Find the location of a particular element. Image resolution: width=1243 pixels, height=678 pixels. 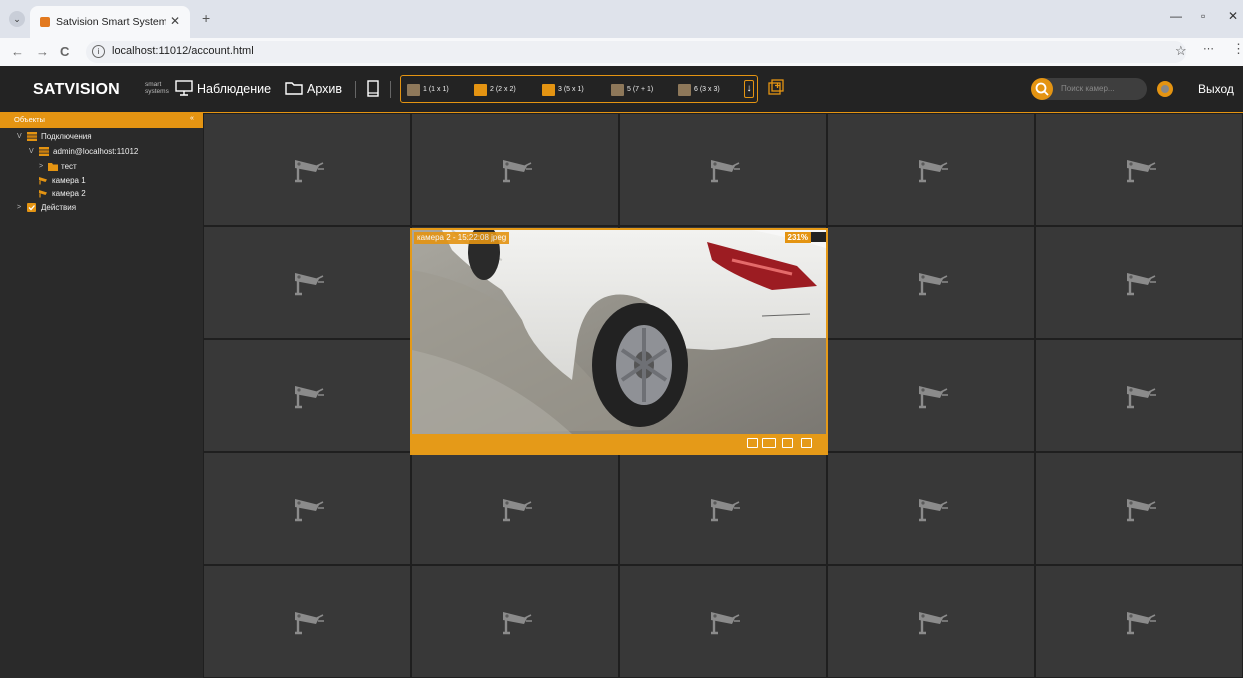

camera-snapshot is located at coordinates (619, 332).